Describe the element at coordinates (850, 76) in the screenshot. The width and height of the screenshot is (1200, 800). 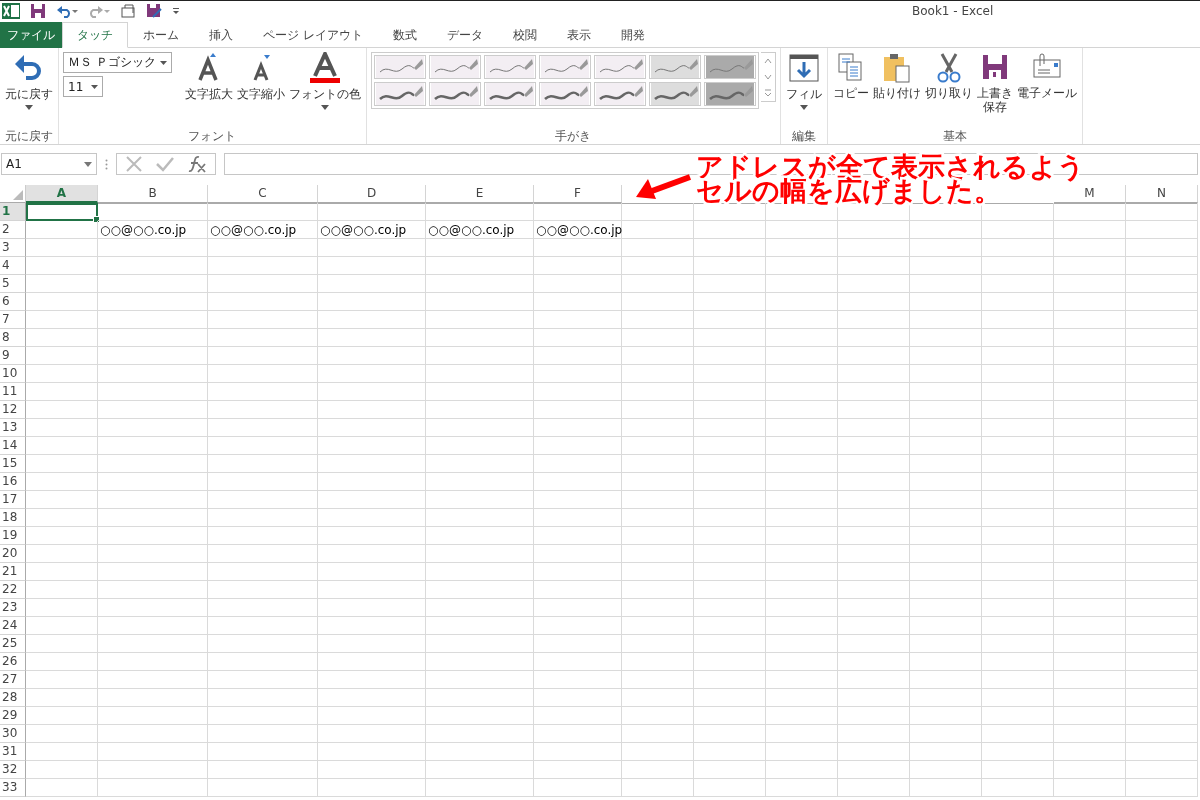
I see `copy-button: コピー` at that location.